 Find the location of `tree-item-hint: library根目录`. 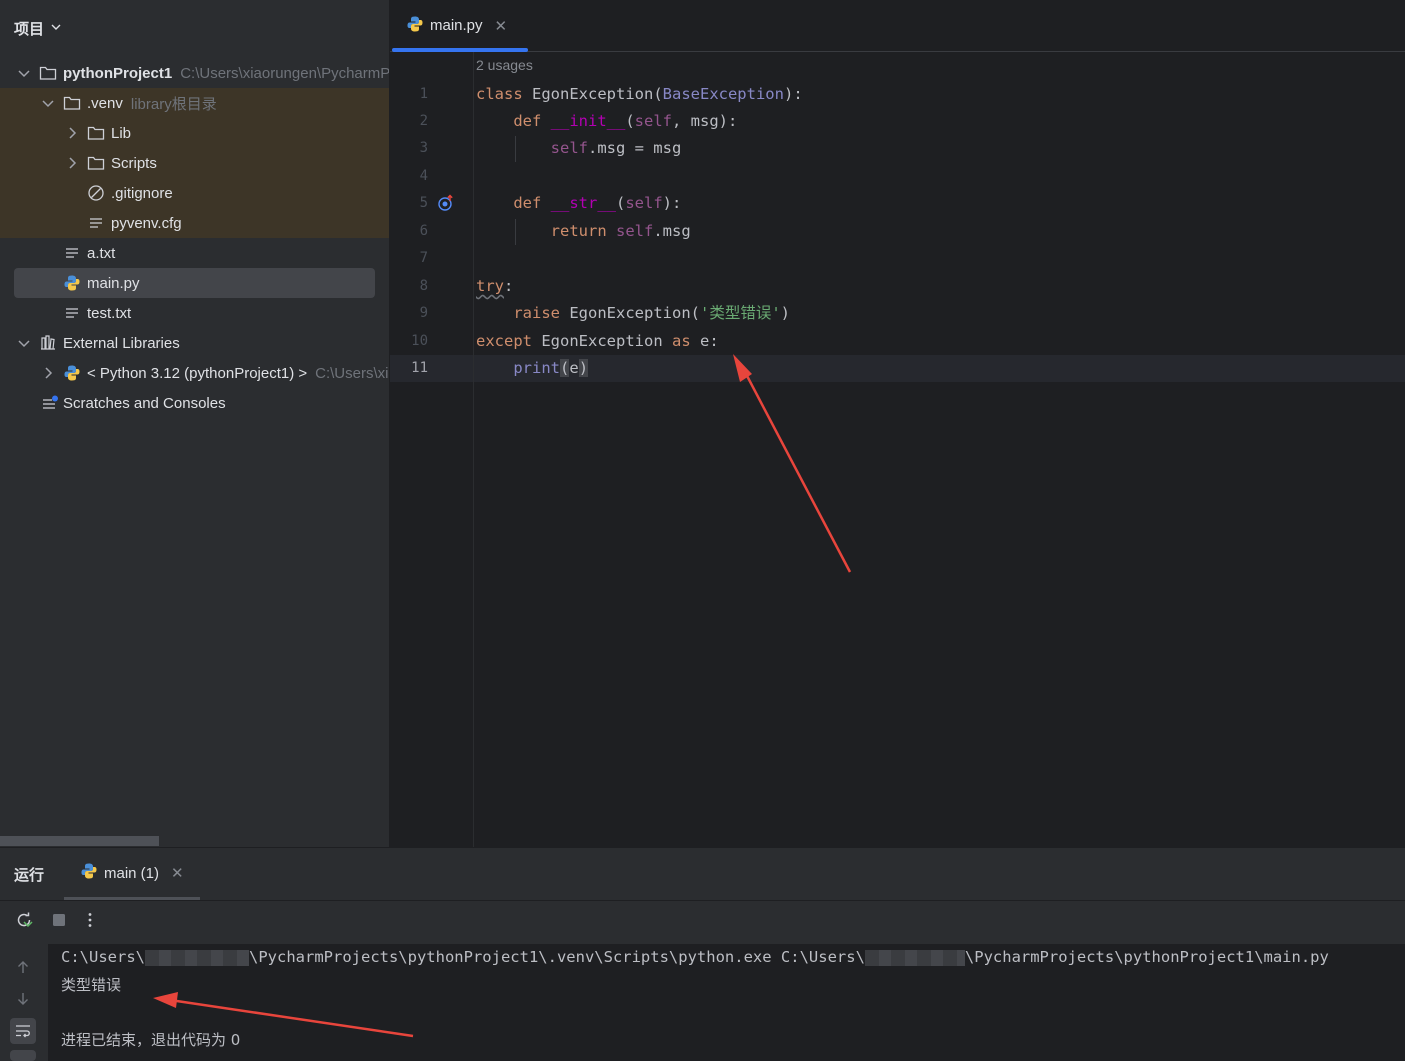

tree-item-hint: library根目录 is located at coordinates (173, 104).